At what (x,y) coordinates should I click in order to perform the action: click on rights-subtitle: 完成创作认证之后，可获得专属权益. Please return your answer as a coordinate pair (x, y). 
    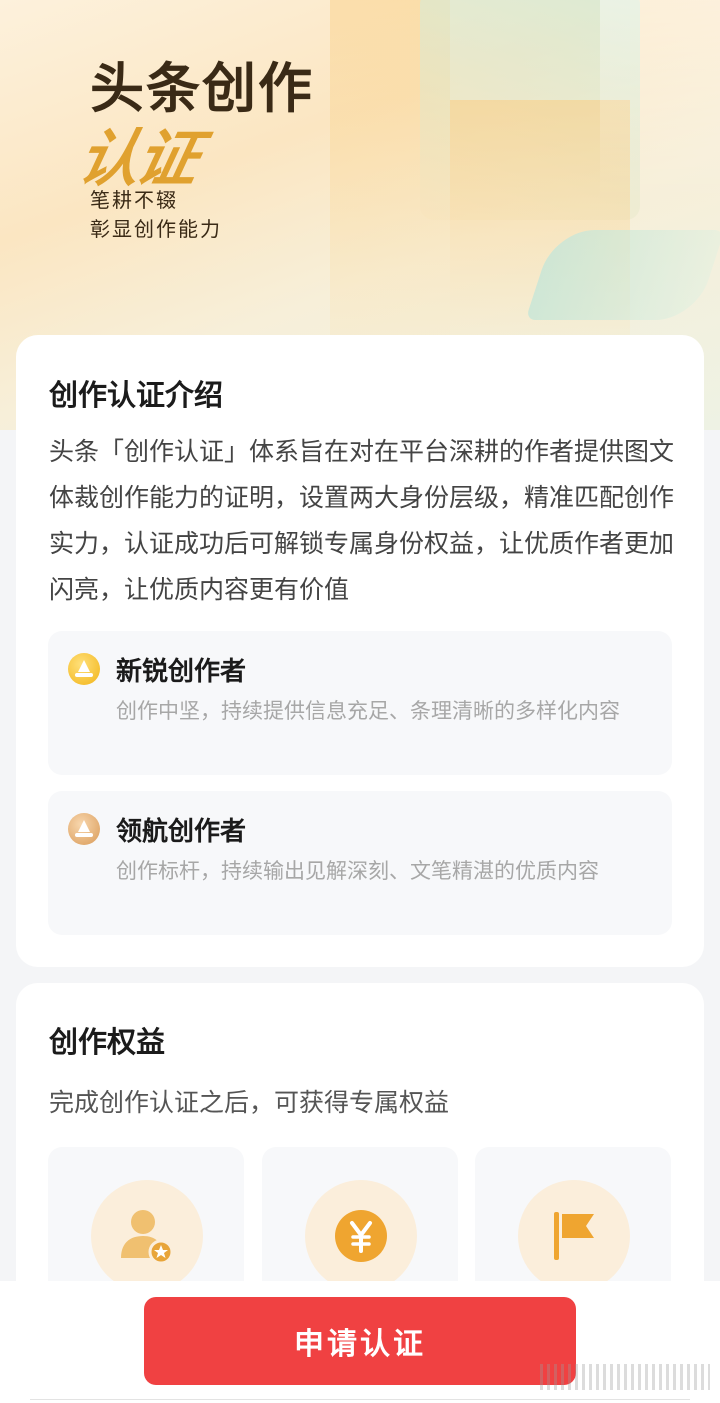
    Looking at the image, I should click on (249, 1102).